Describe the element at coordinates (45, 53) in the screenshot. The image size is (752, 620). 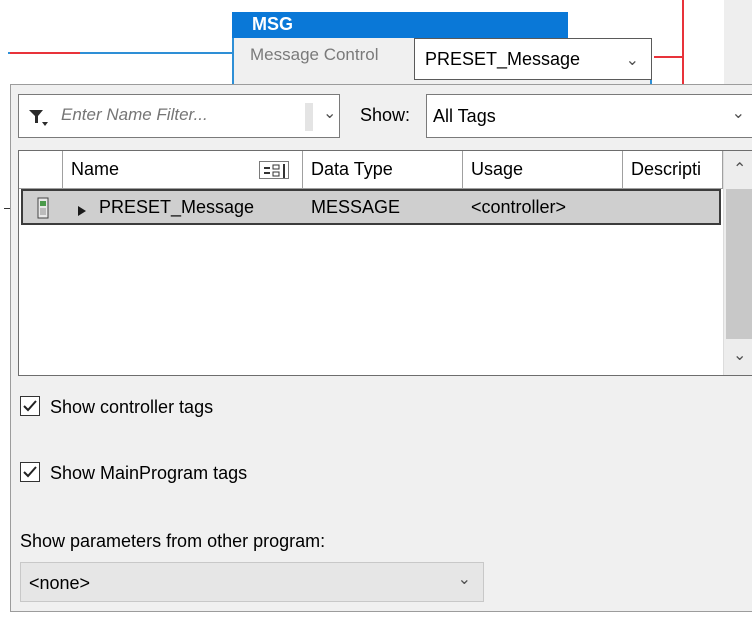
I see `rung-wire-left-red-tick` at that location.